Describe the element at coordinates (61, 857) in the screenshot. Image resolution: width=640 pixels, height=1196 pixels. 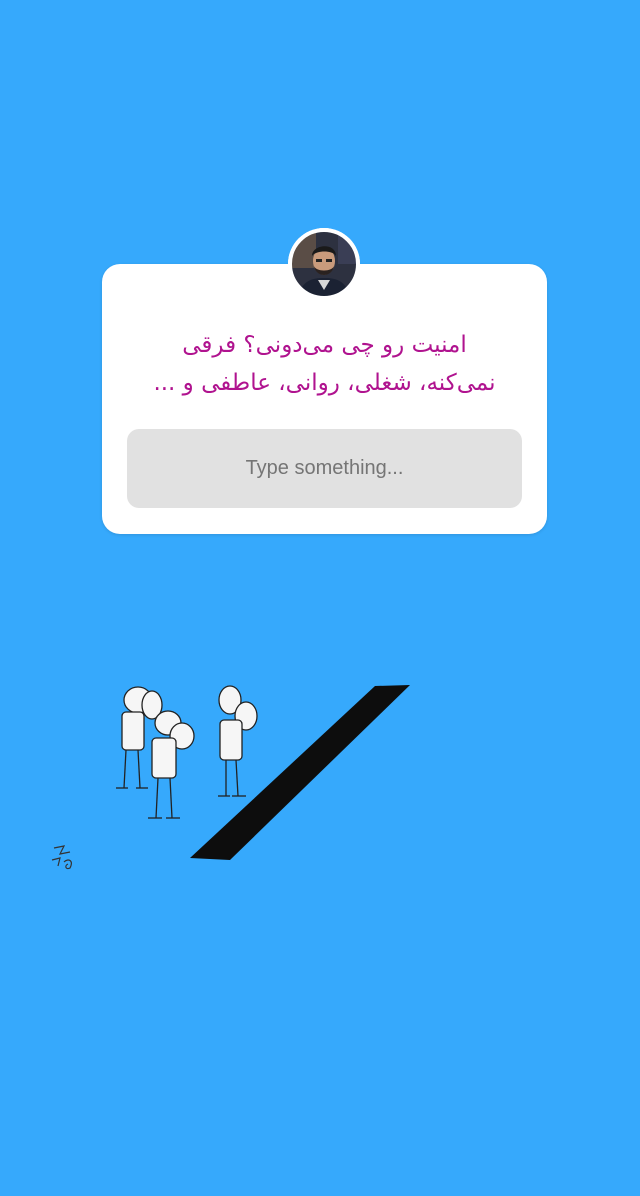
I see `artist-signature` at that location.